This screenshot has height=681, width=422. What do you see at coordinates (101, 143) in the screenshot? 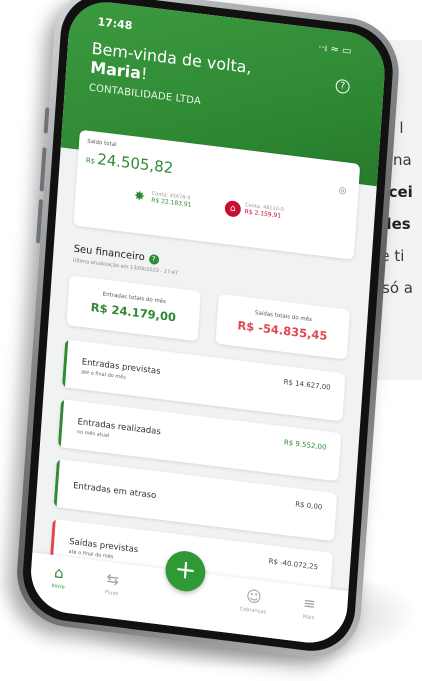
I see `balance-label: Saldo total` at bounding box center [101, 143].